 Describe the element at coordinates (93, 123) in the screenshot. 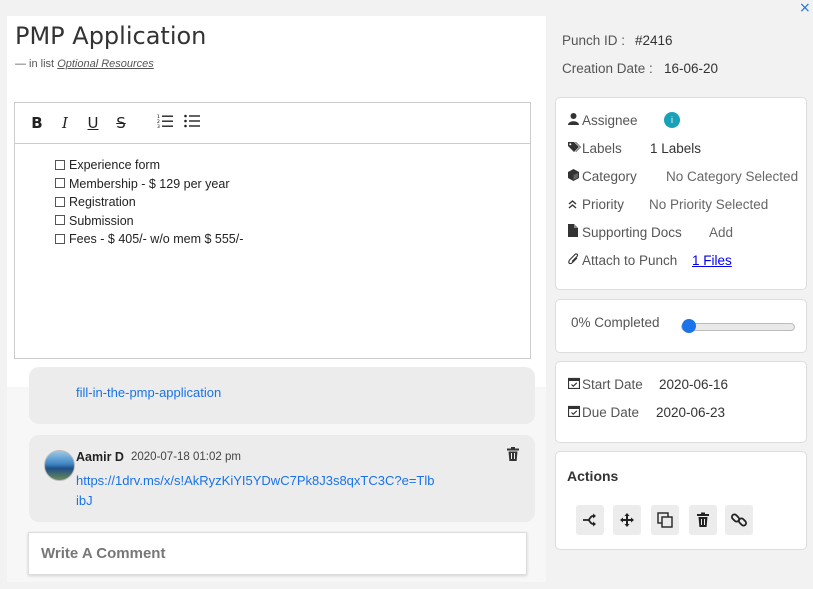

I see `underline-button: U` at that location.